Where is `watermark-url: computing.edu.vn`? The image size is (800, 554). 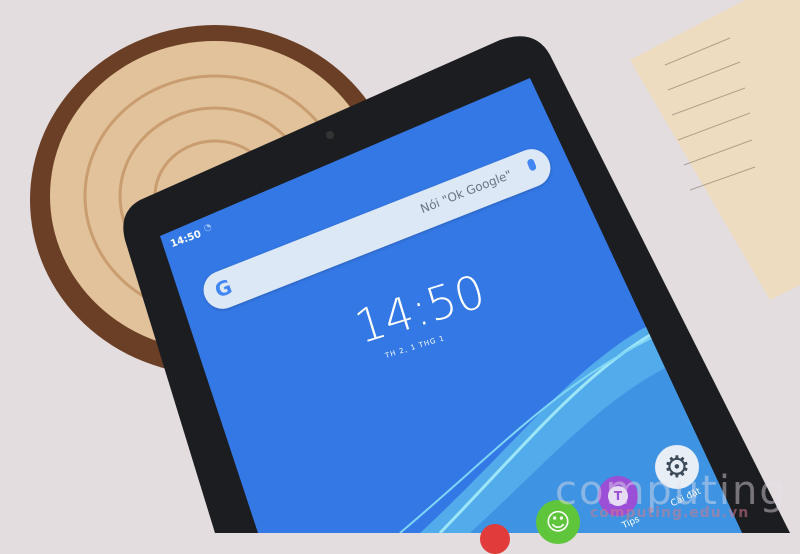
watermark-url: computing.edu.vn is located at coordinates (670, 513).